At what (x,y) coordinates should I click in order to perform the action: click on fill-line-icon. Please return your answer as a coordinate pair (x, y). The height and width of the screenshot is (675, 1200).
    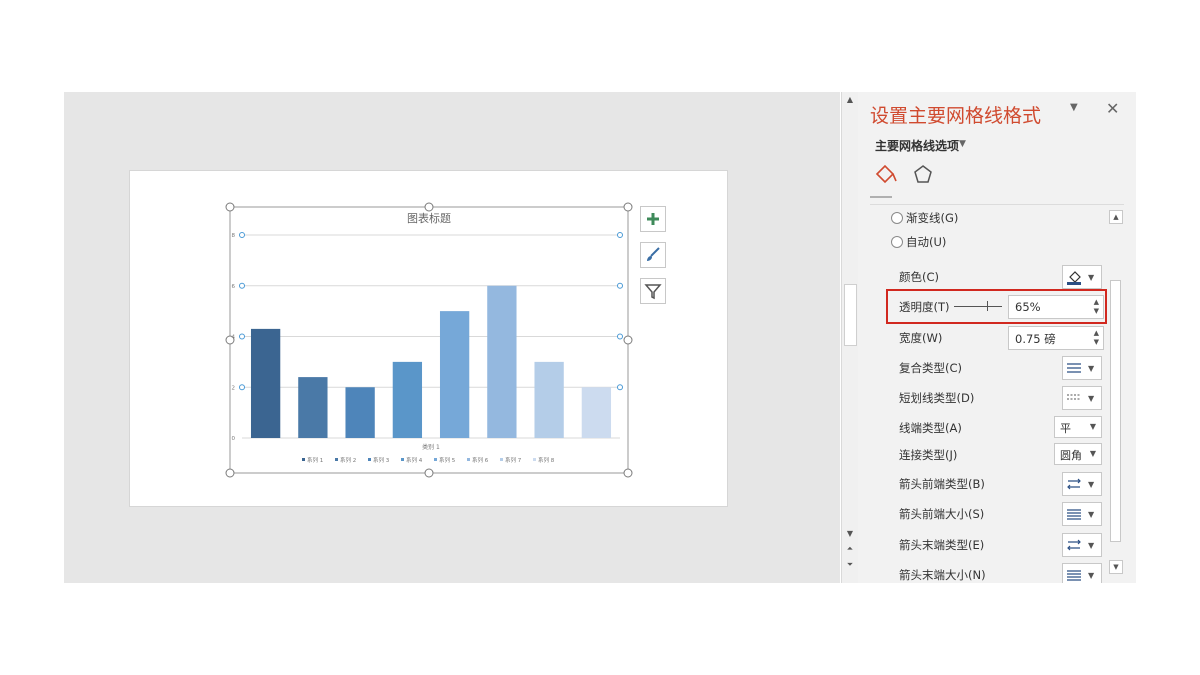
    Looking at the image, I should click on (886, 175).